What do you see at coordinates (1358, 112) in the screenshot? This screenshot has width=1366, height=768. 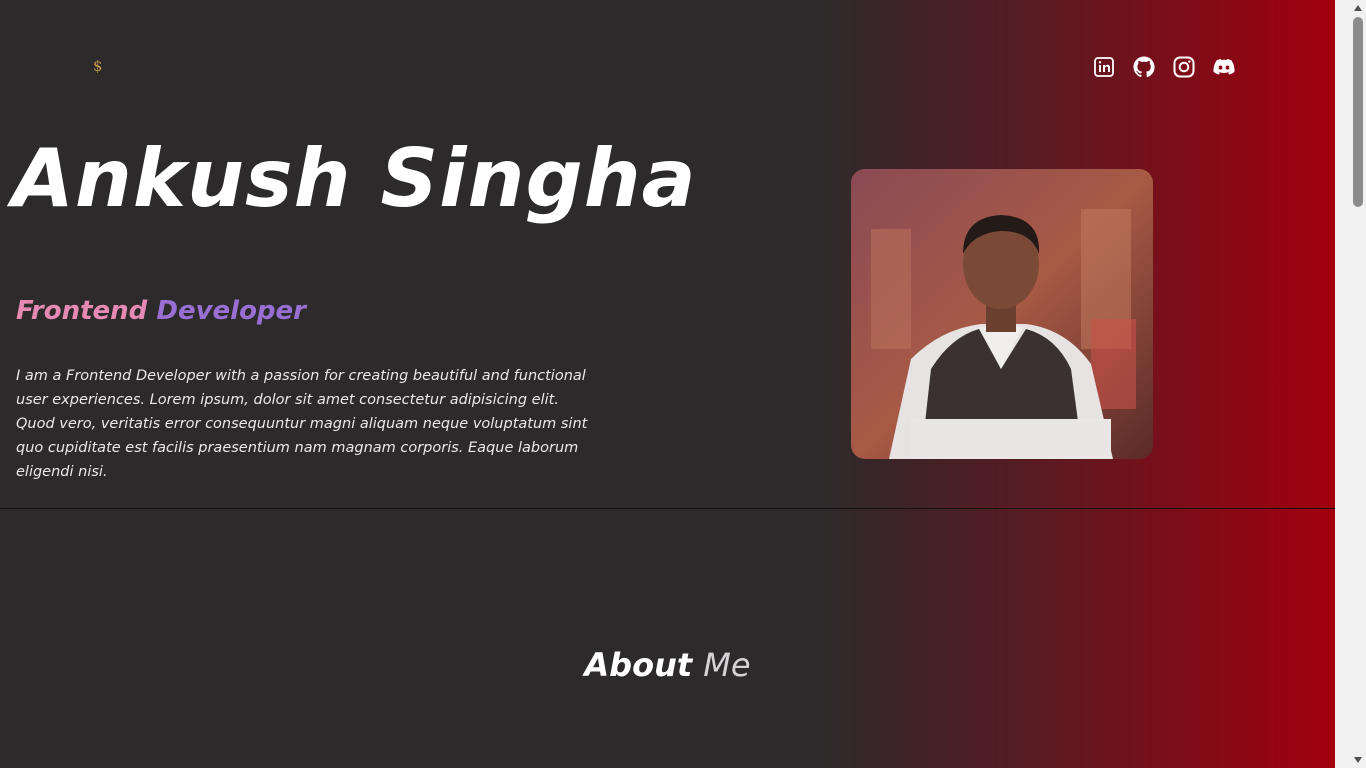 I see `scroll-thumb` at bounding box center [1358, 112].